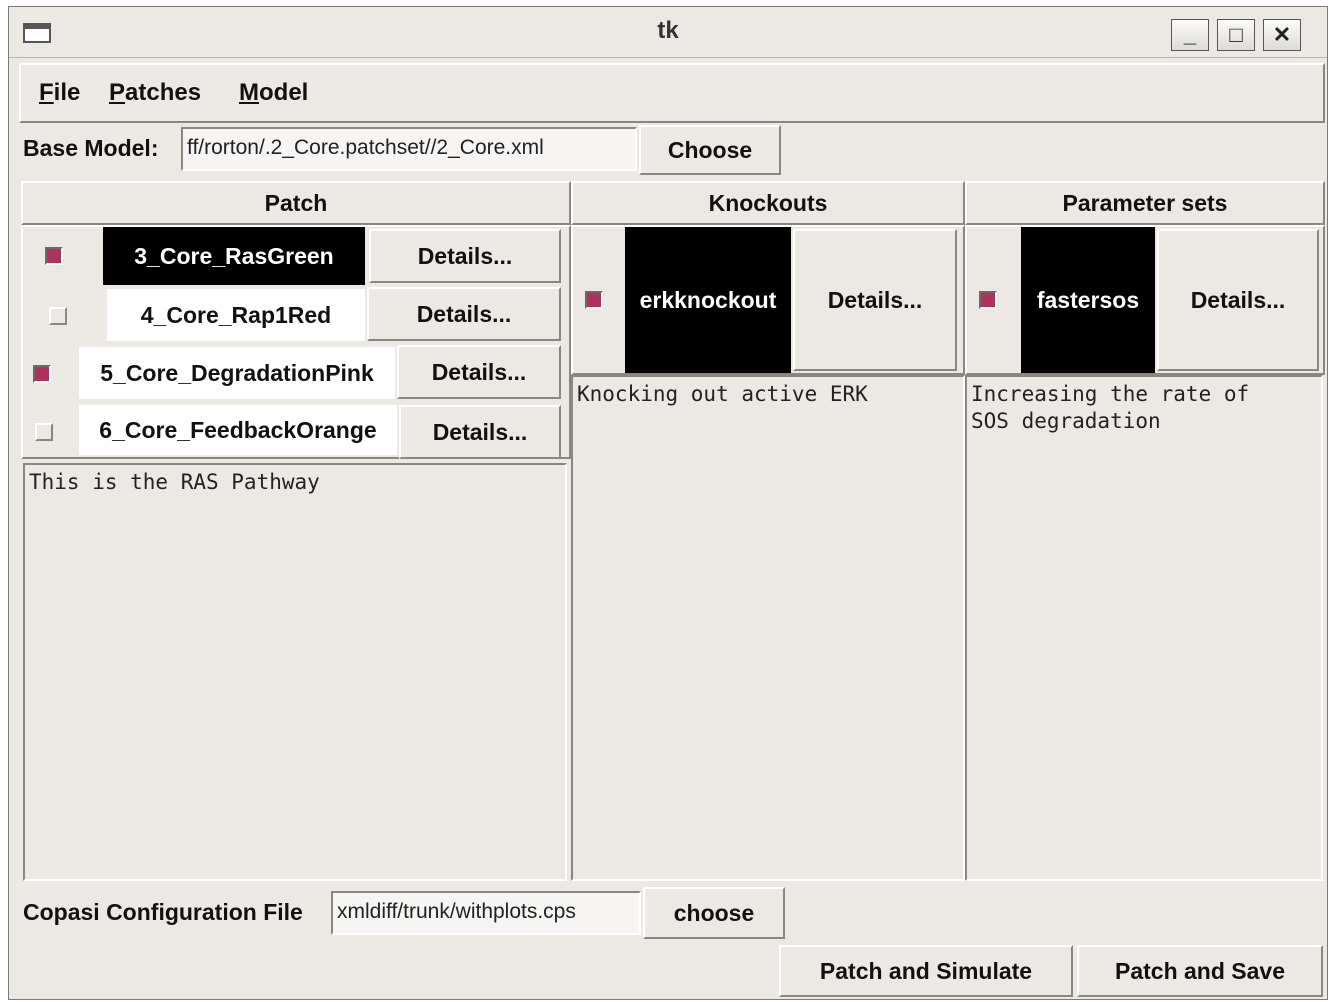 The height and width of the screenshot is (1002, 1336). I want to click on copasi-config-label: Copasi Configuration File, so click(163, 912).